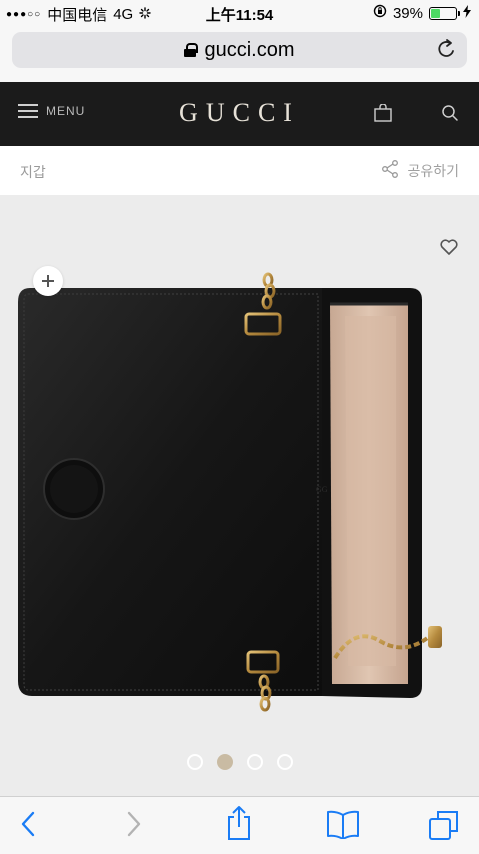 The image size is (479, 854). I want to click on bookmarks-icon, so click(343, 826).